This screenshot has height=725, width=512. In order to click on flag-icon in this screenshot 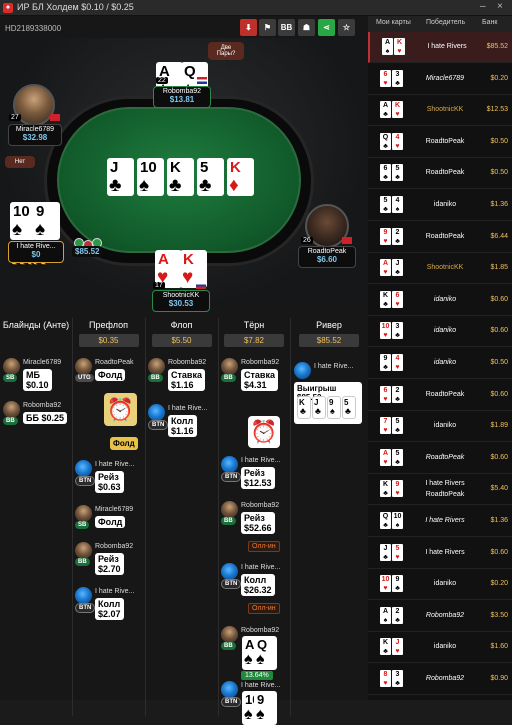, I will do `click(55, 117)`.